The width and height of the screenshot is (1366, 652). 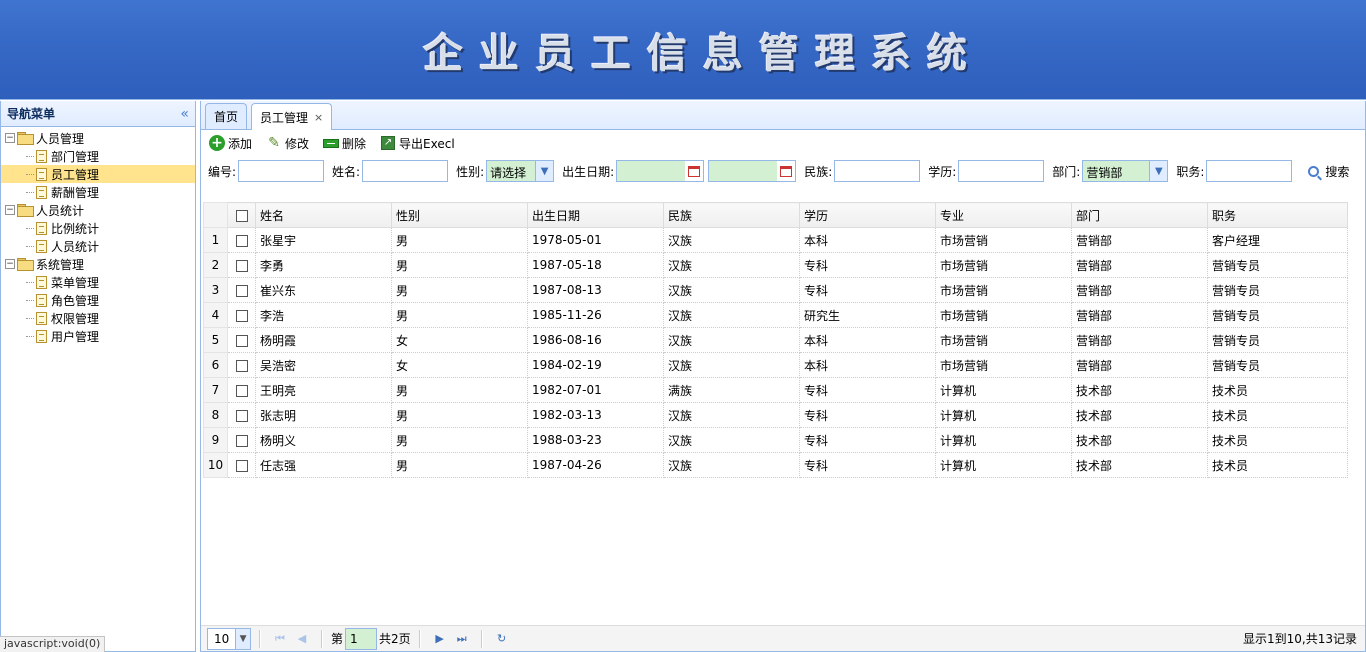 I want to click on education-label: 学历:, so click(x=942, y=171).